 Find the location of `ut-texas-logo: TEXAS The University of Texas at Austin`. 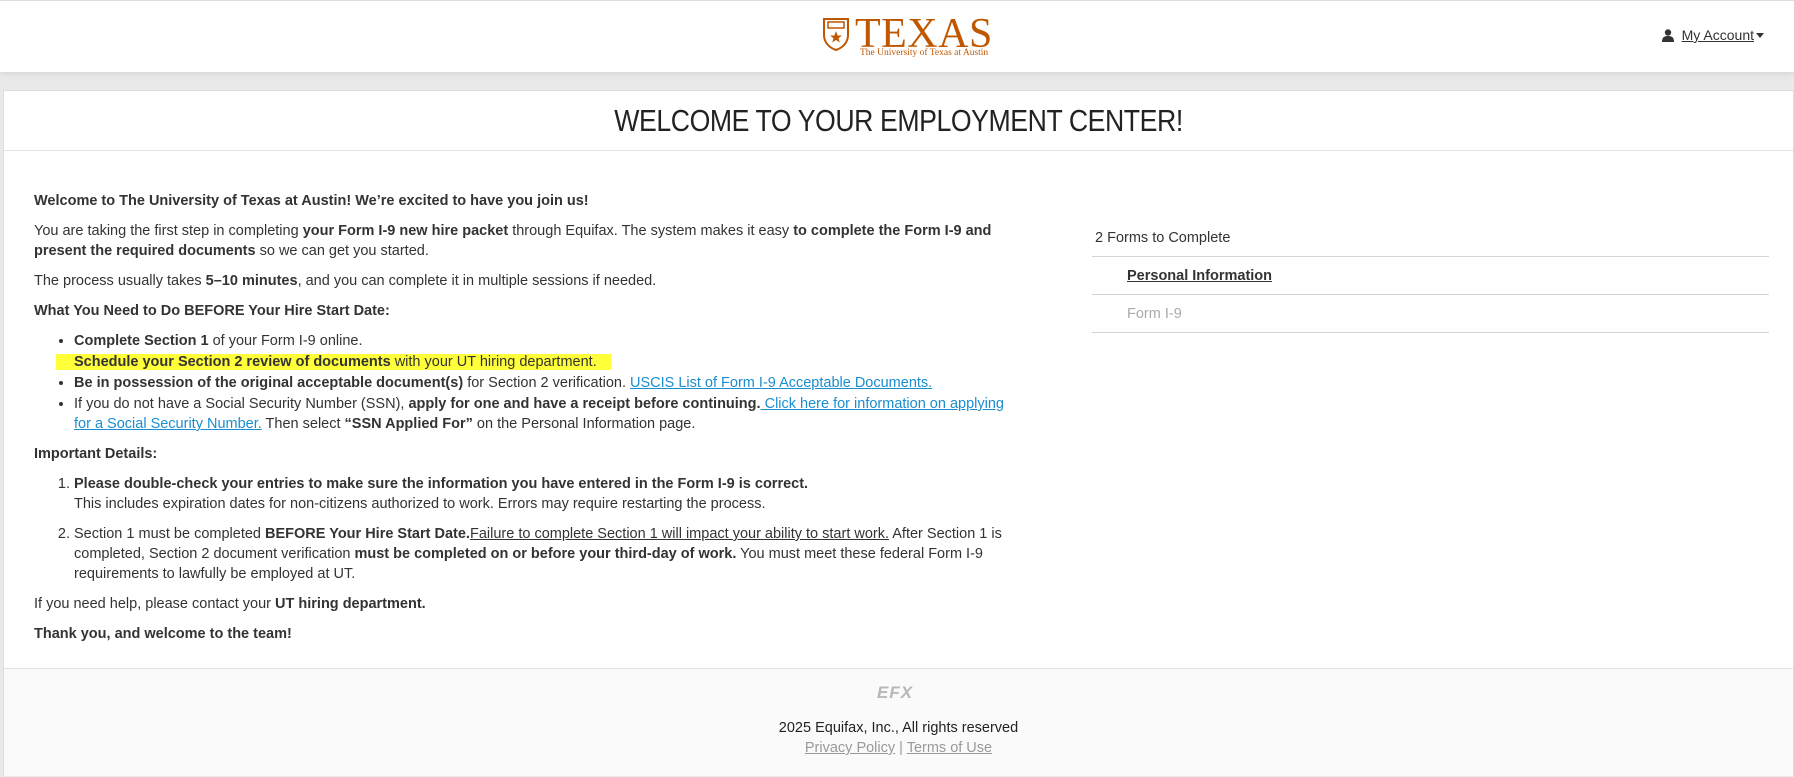

ut-texas-logo: TEXAS The University of Texas at Austin is located at coordinates (907, 37).